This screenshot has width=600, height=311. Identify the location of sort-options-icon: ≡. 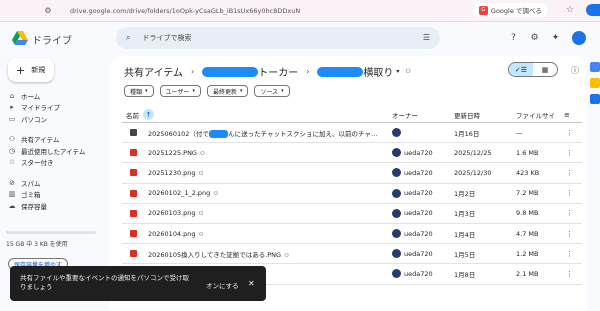
(567, 115).